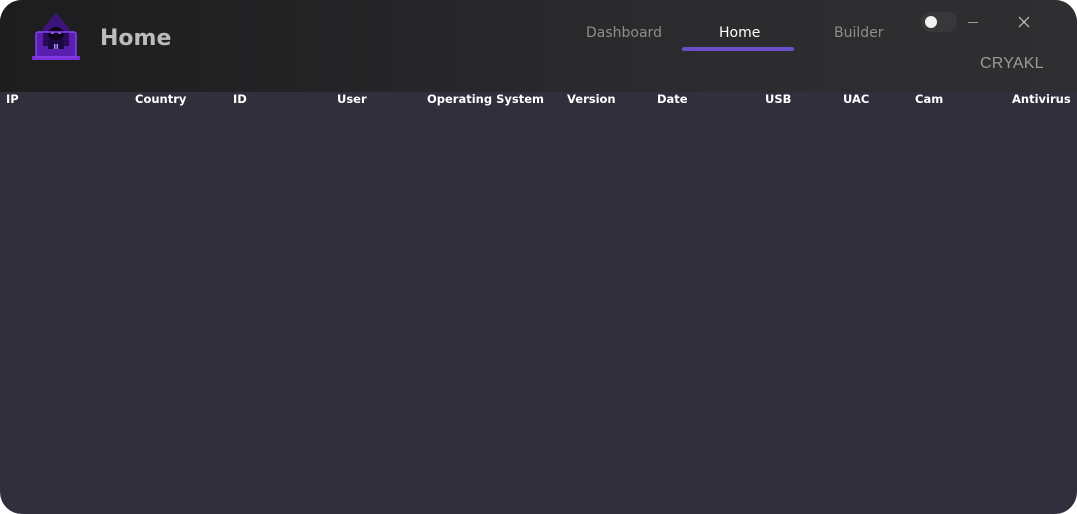 This screenshot has width=1077, height=514. Describe the element at coordinates (739, 33) in the screenshot. I see `tab-home: Home` at that location.